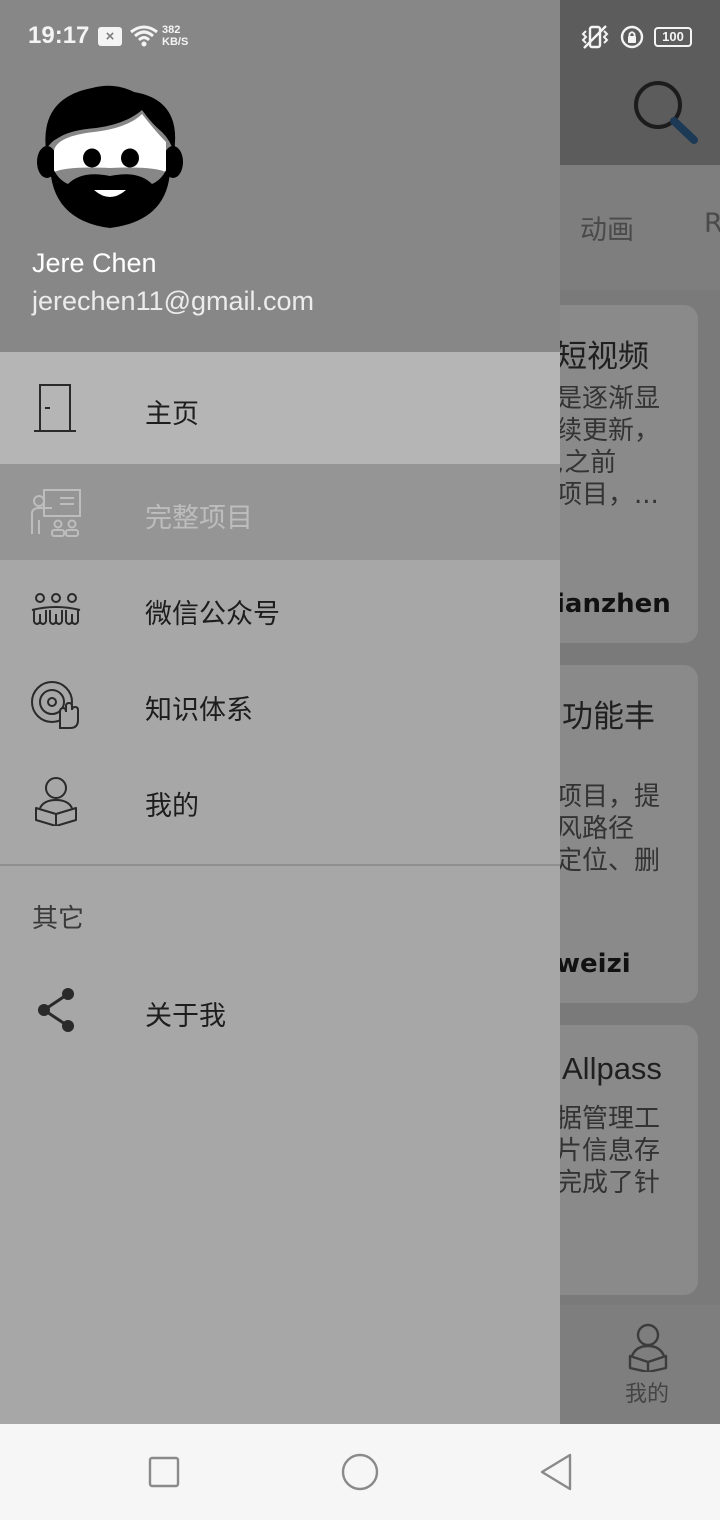  I want to click on card-desc-line: 据管理工, so click(608, 1119).